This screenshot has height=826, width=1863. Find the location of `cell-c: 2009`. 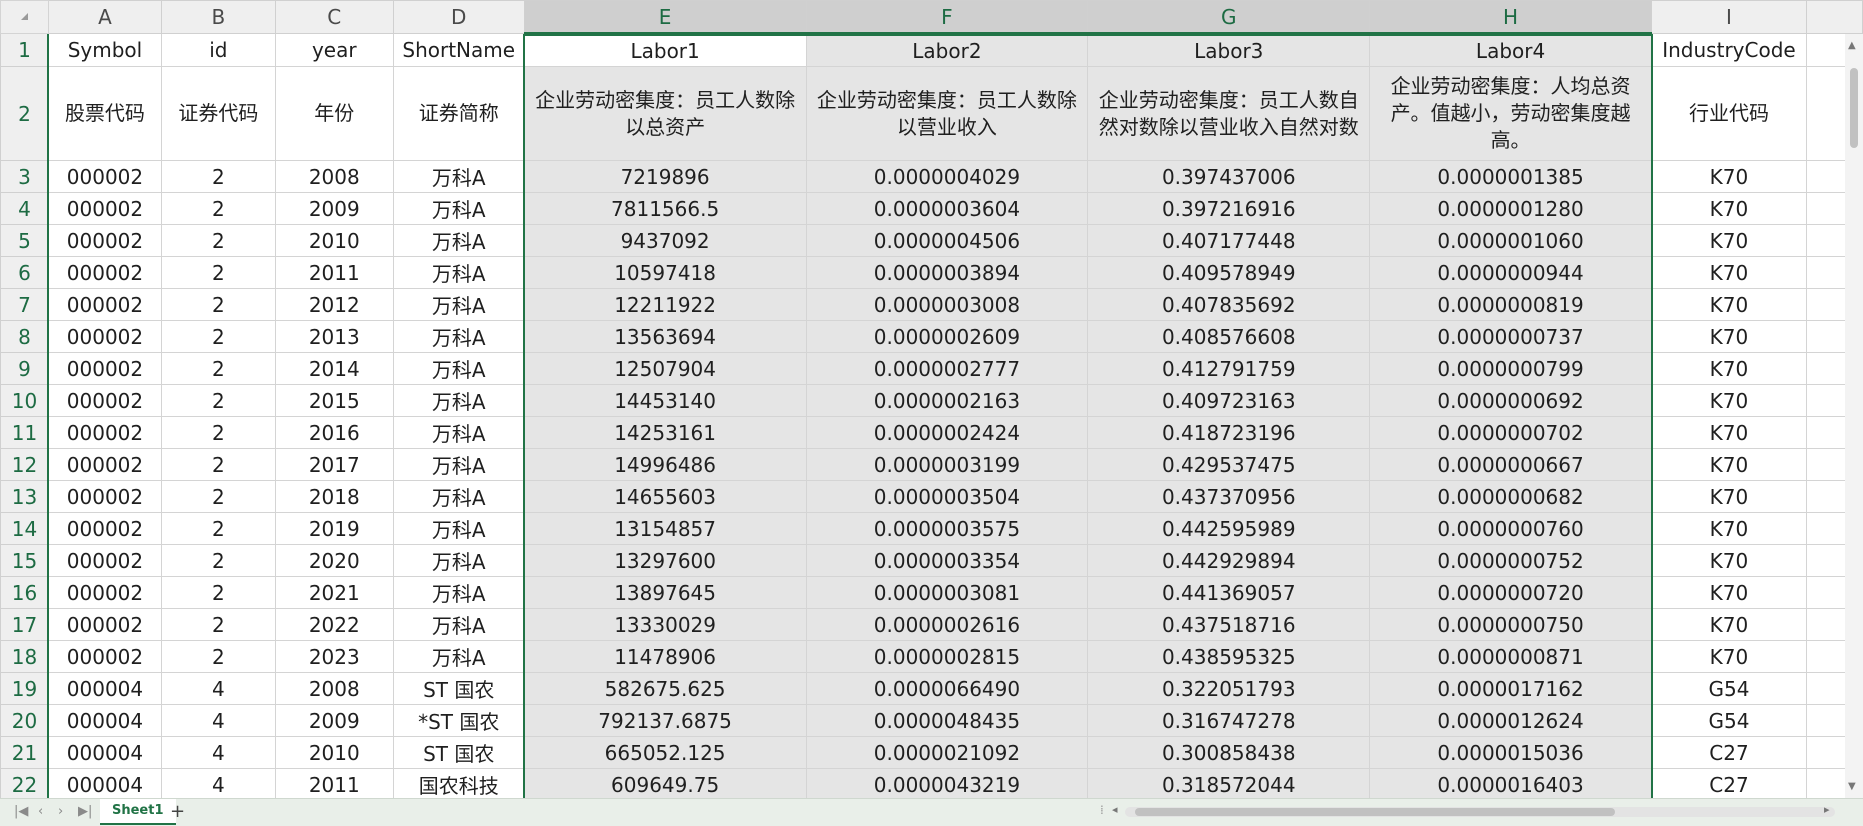

cell-c: 2009 is located at coordinates (334, 208).